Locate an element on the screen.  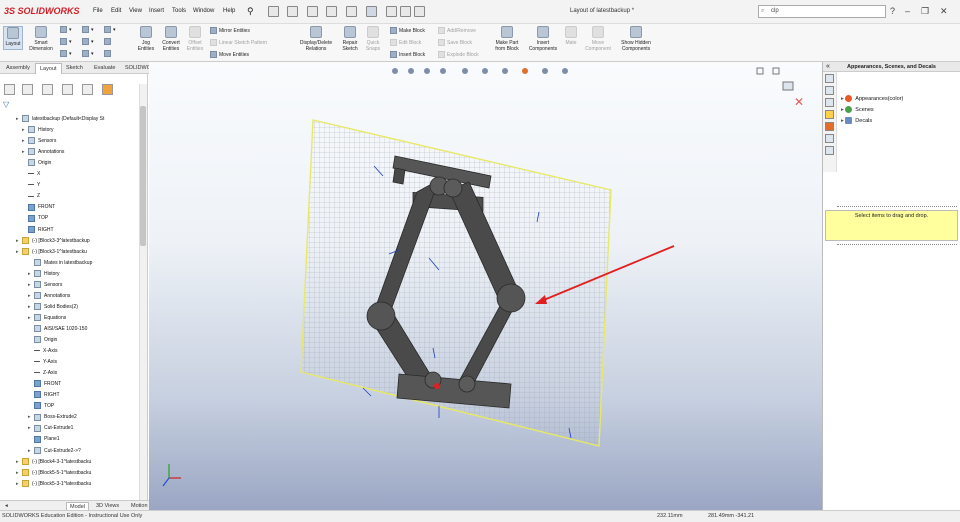
arc-tool: ▾ is located at coordinates (88, 29).